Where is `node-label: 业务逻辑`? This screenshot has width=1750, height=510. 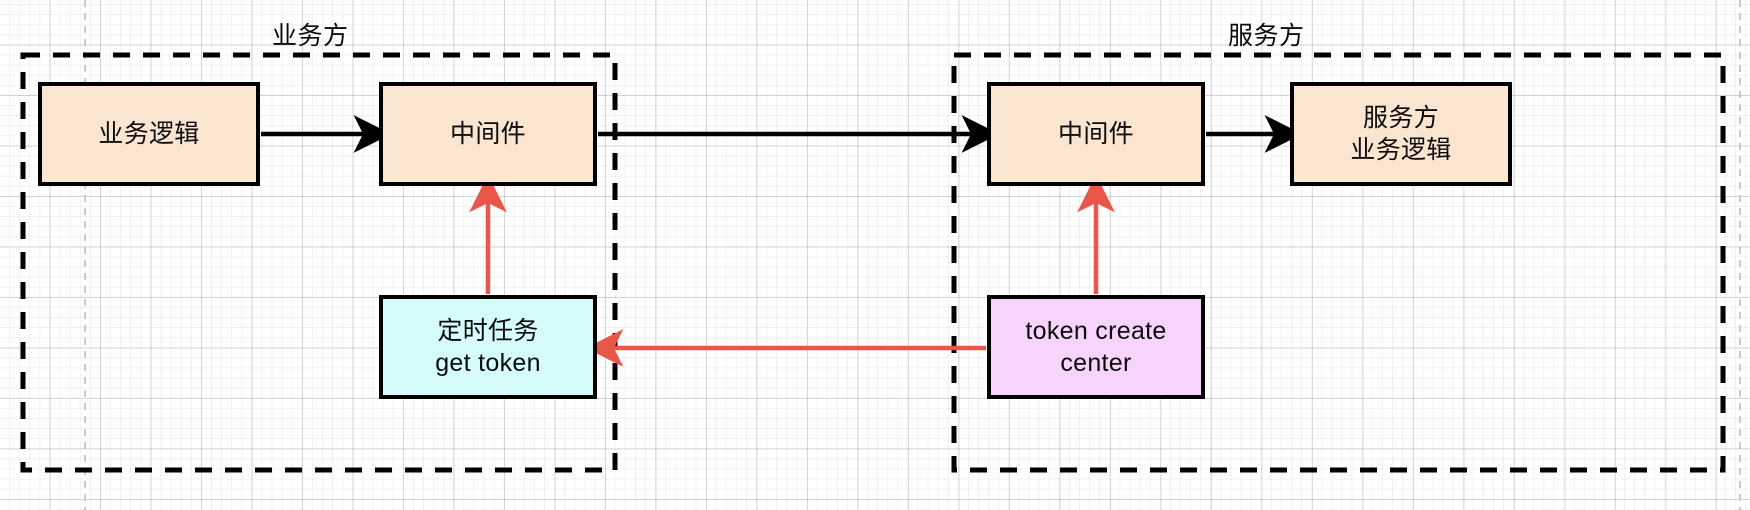
node-label: 业务逻辑 is located at coordinates (149, 134).